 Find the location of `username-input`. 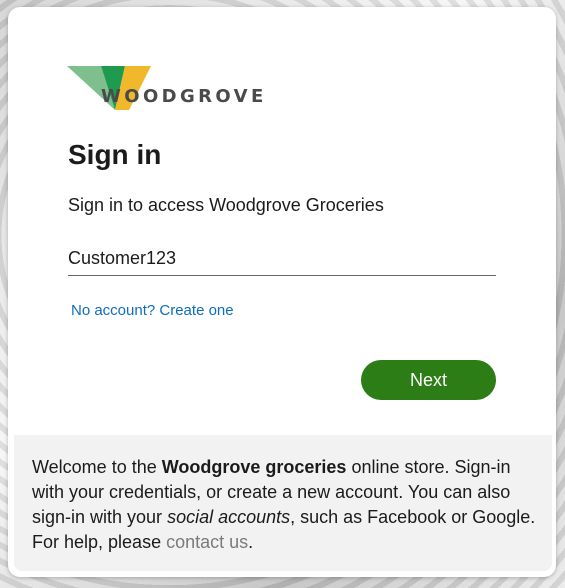

username-input is located at coordinates (282, 258).